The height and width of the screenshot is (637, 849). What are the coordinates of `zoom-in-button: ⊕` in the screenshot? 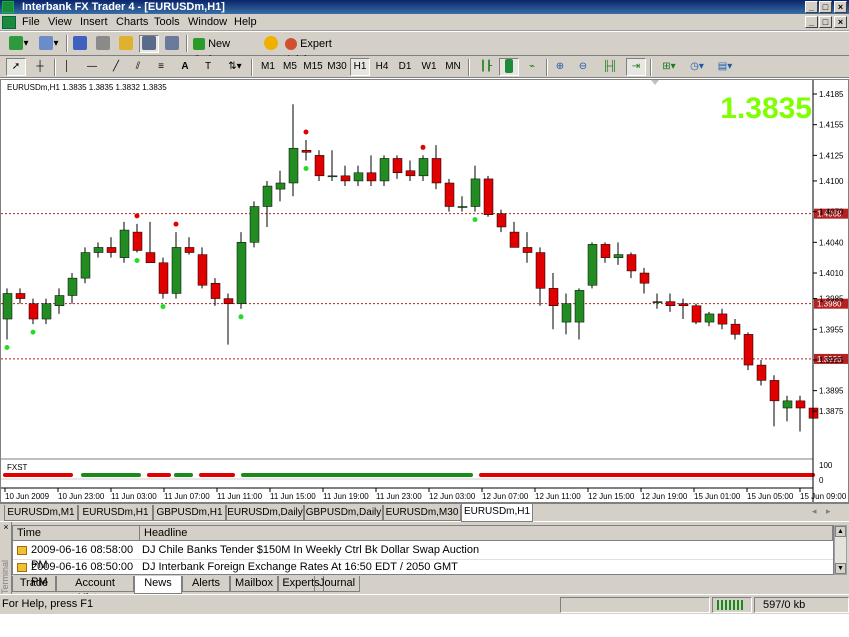 It's located at (560, 67).